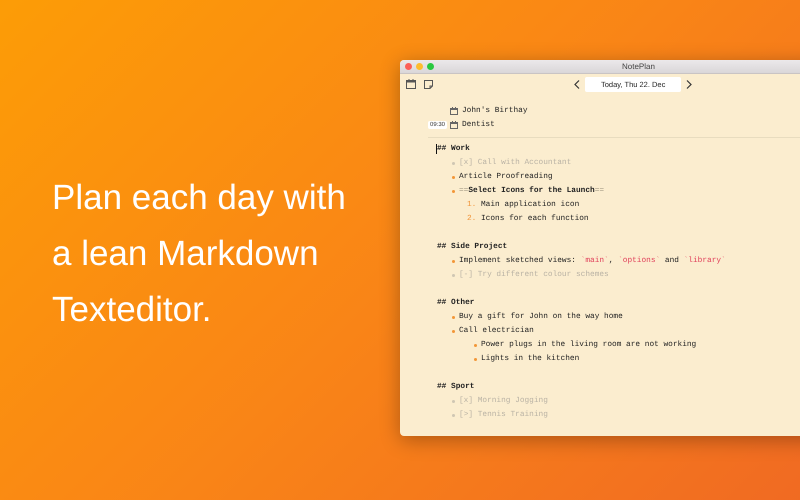 Image resolution: width=800 pixels, height=500 pixels. Describe the element at coordinates (689, 84) in the screenshot. I see `next-day-icon` at that location.